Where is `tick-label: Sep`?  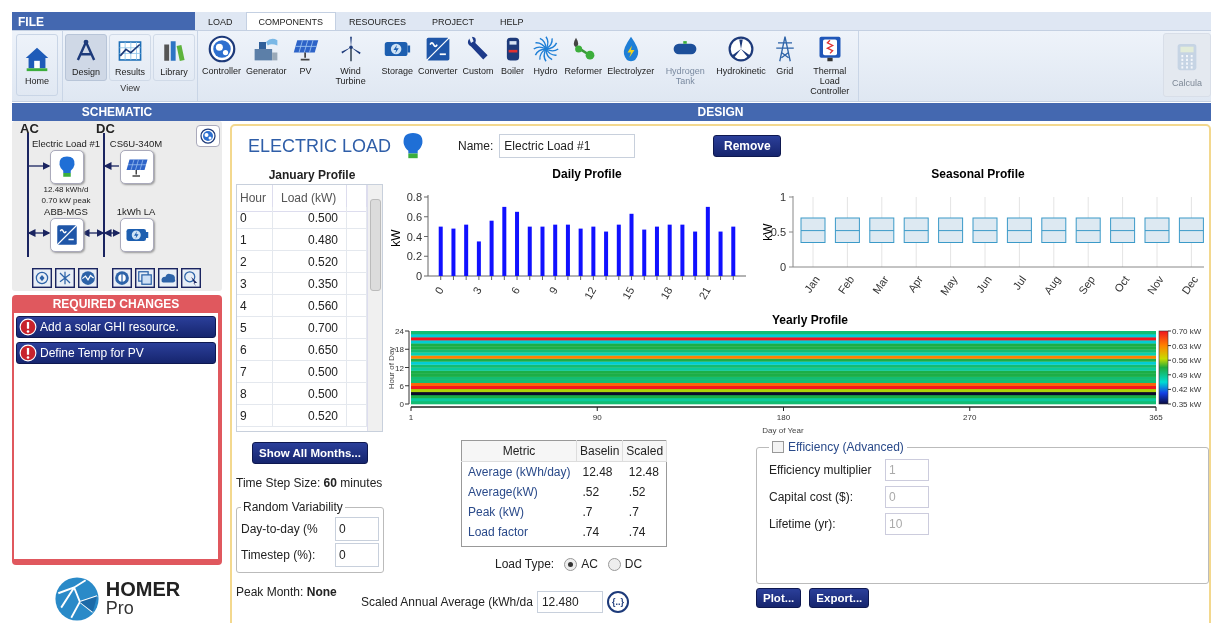 tick-label: Sep is located at coordinates (1087, 285).